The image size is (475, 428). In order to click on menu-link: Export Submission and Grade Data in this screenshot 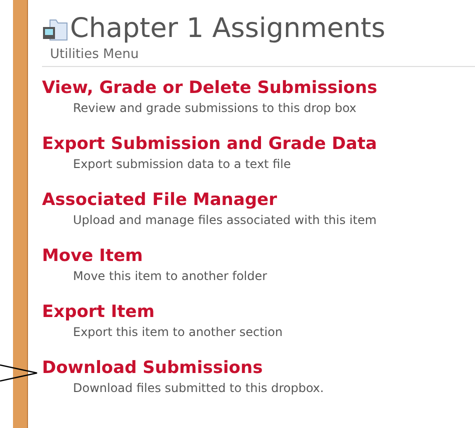, I will do `click(209, 144)`.